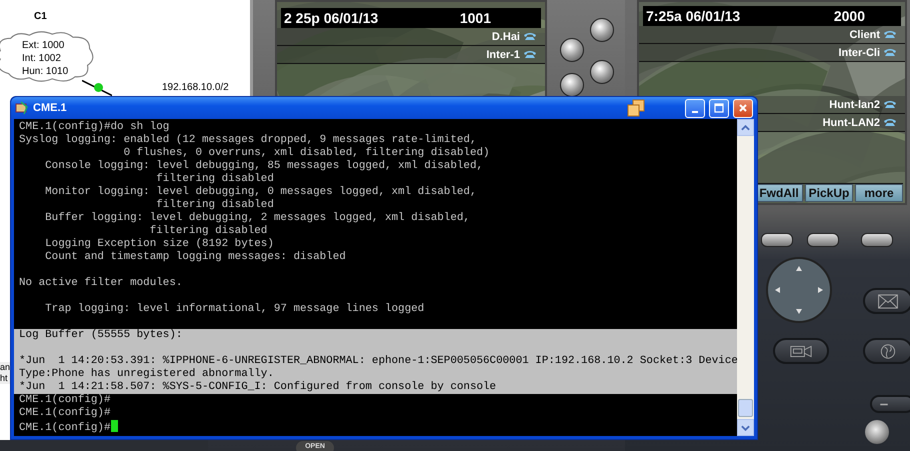  Describe the element at coordinates (695, 108) in the screenshot. I see `minimize-button` at that location.